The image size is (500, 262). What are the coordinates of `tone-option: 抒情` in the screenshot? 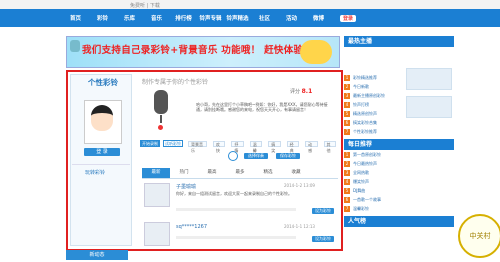 It's located at (237, 147).